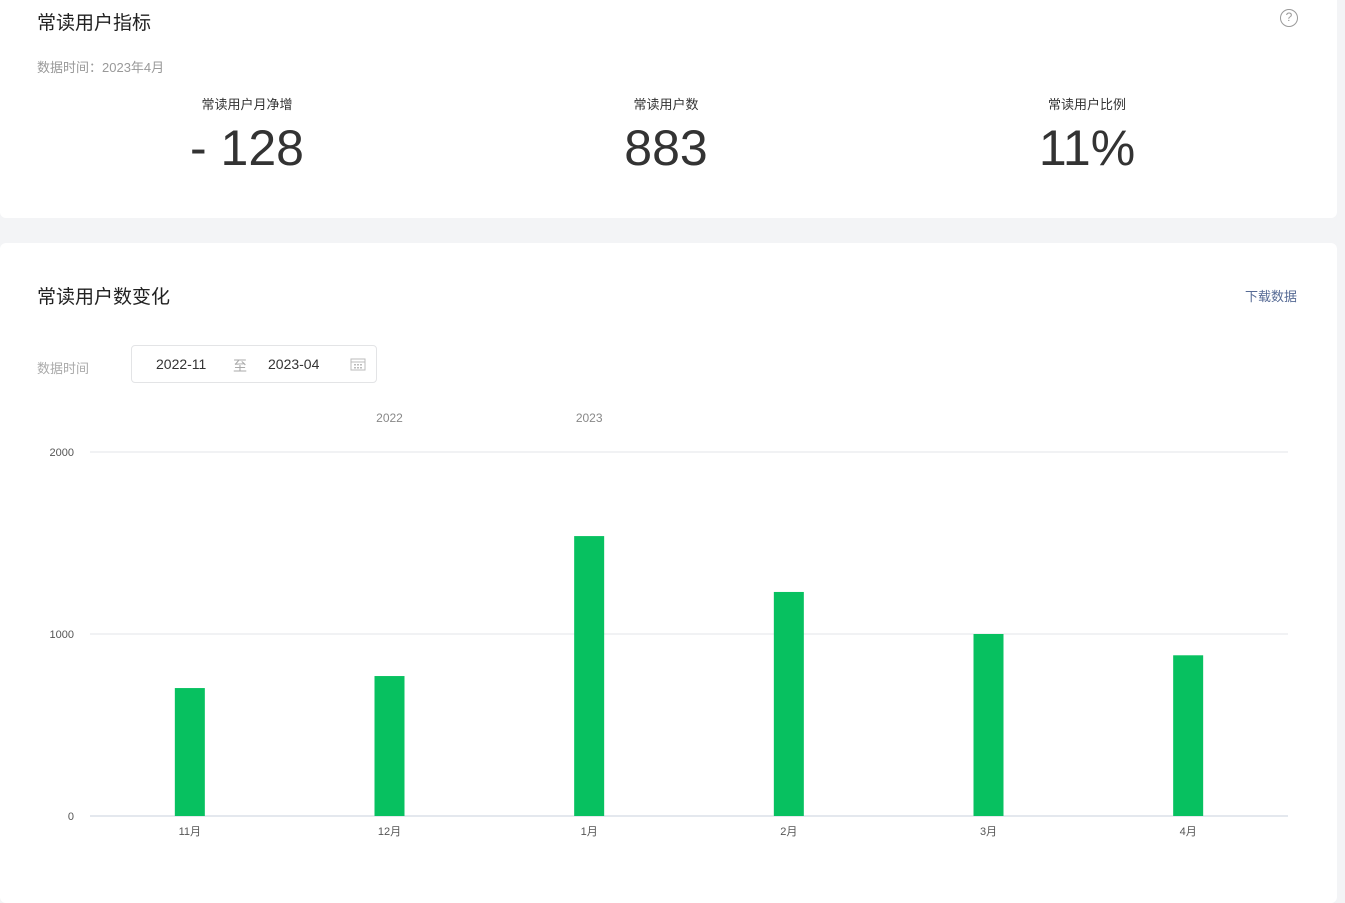 Image resolution: width=1345 pixels, height=903 pixels. What do you see at coordinates (1188, 832) in the screenshot?
I see `x-tick-label: 4月` at bounding box center [1188, 832].